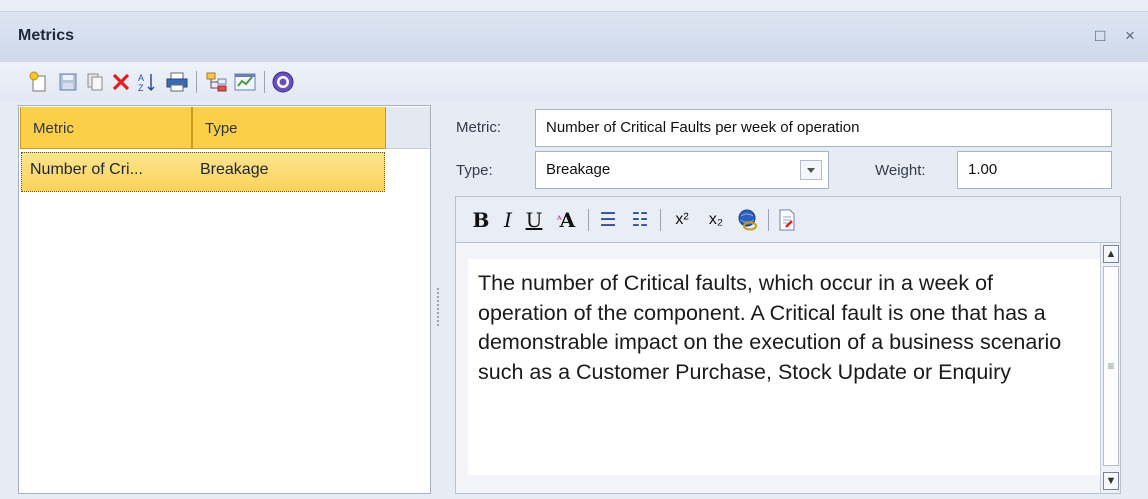 The image size is (1148, 499). I want to click on document-button, so click(787, 220).